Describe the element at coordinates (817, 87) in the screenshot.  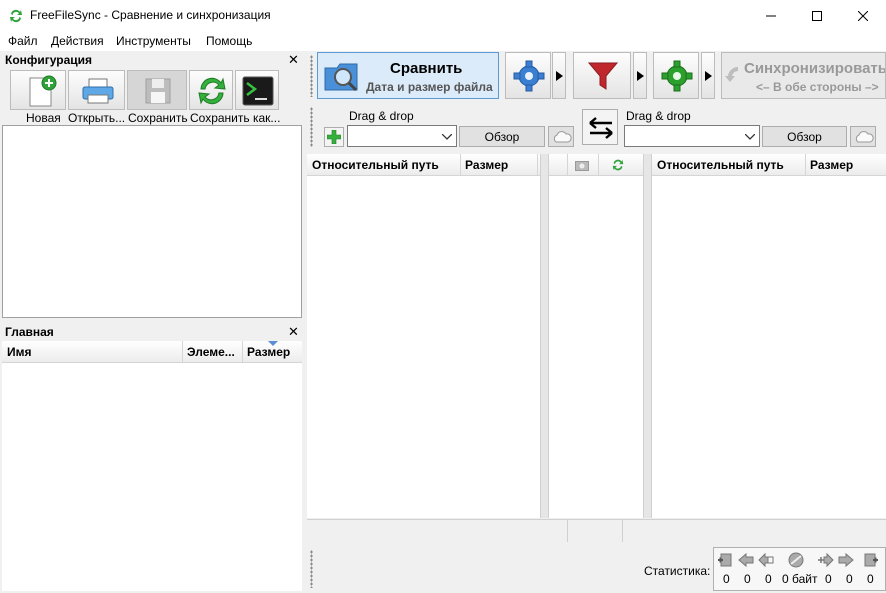
I see `synchronize-subtitle: <– В обе стороны –>` at that location.